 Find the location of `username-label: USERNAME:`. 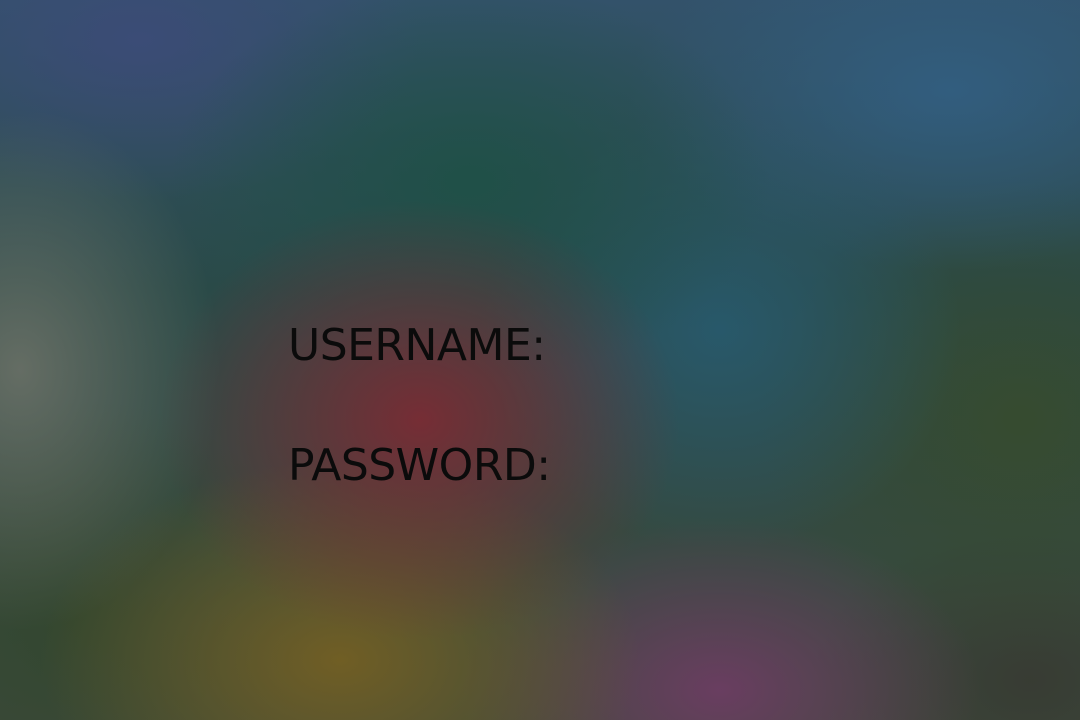

username-label: USERNAME: is located at coordinates (417, 345).